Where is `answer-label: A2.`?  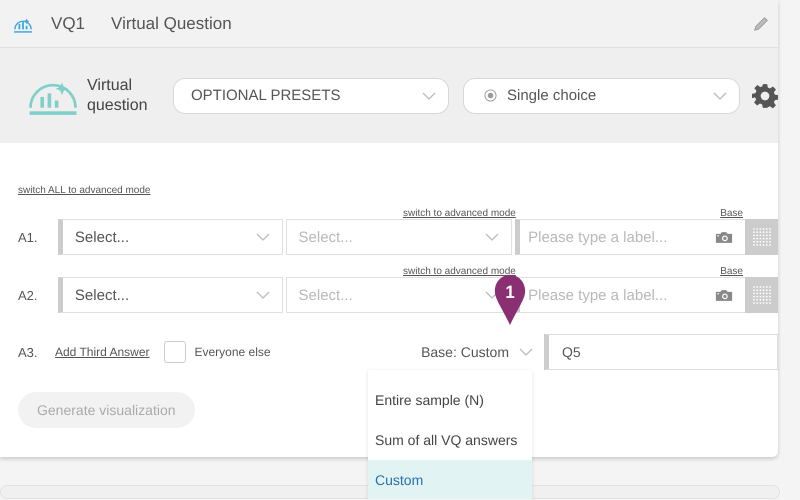 answer-label: A2. is located at coordinates (28, 295).